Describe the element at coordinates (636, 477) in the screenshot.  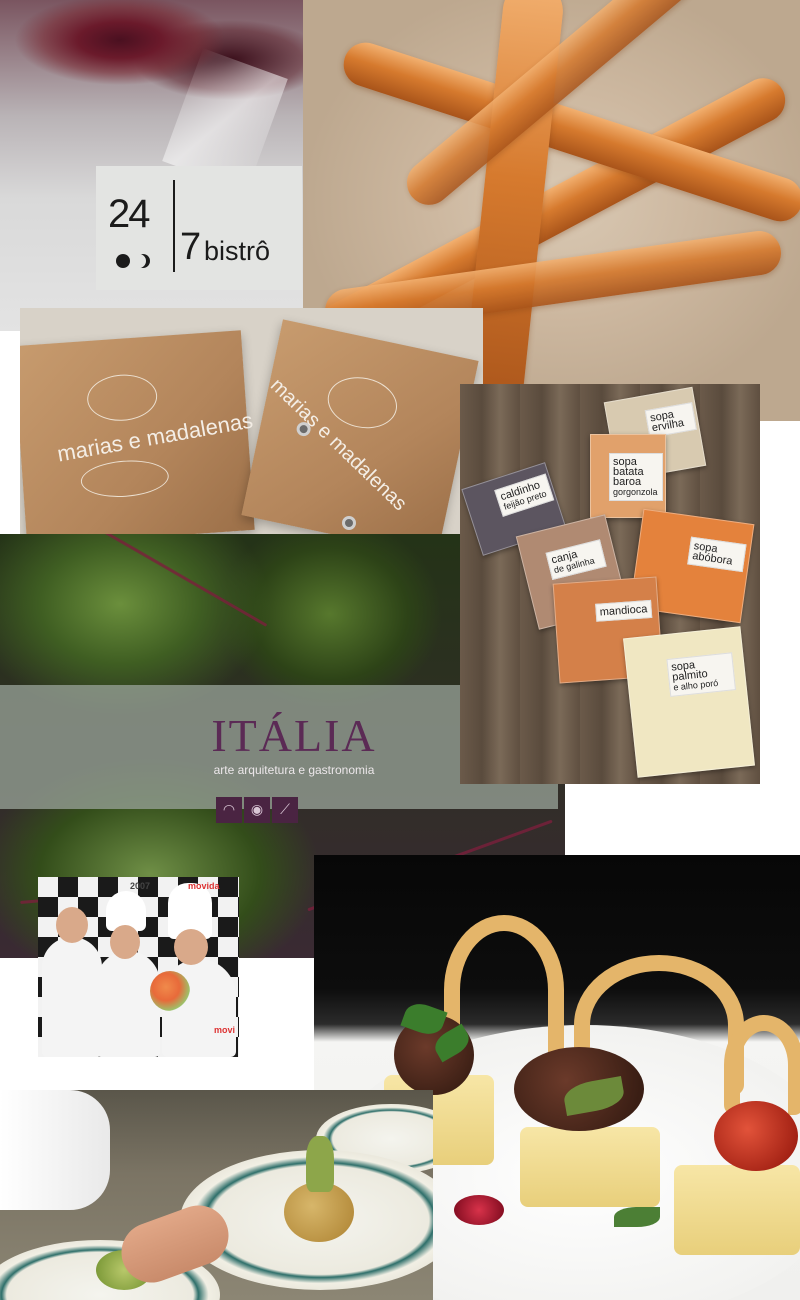
I see `soup-label: sopa batata baroa gorgonzola` at that location.